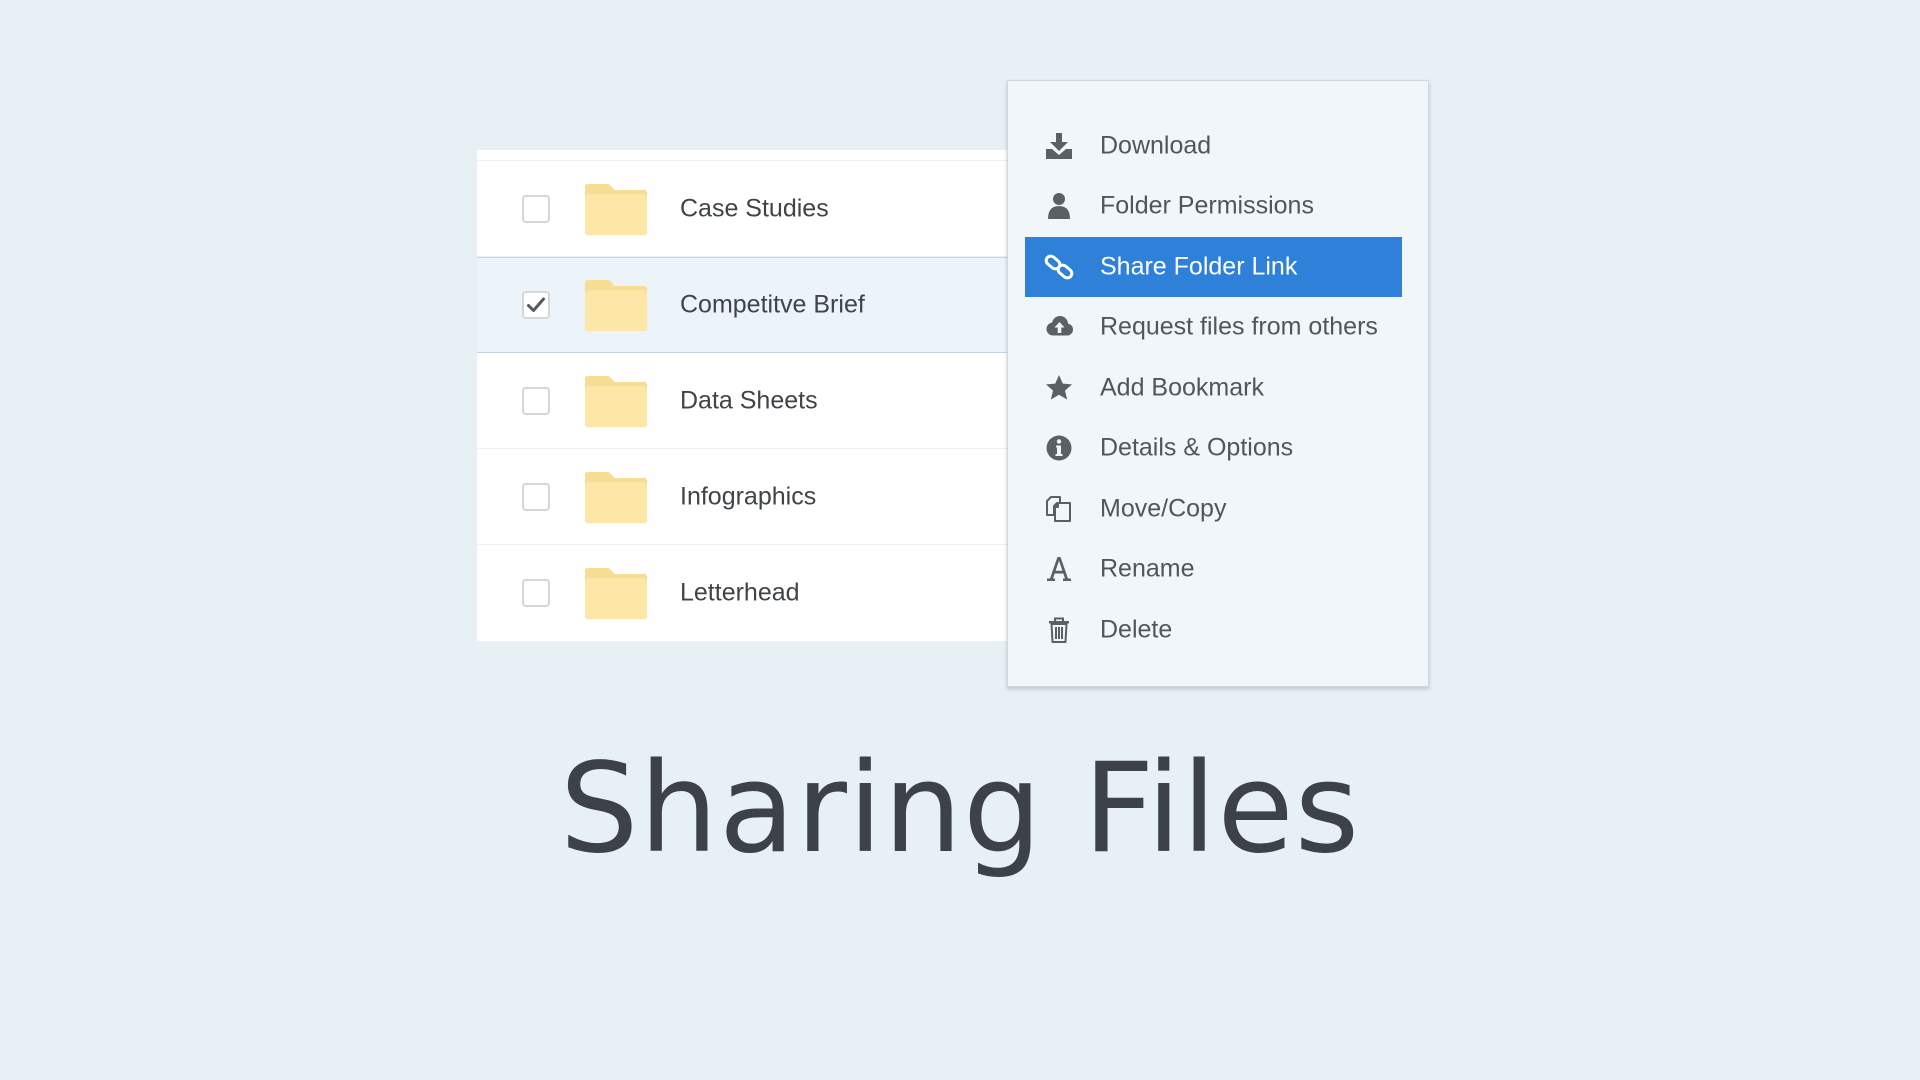 The width and height of the screenshot is (1920, 1080). Describe the element at coordinates (1136, 629) in the screenshot. I see `menu-label: Delete` at that location.